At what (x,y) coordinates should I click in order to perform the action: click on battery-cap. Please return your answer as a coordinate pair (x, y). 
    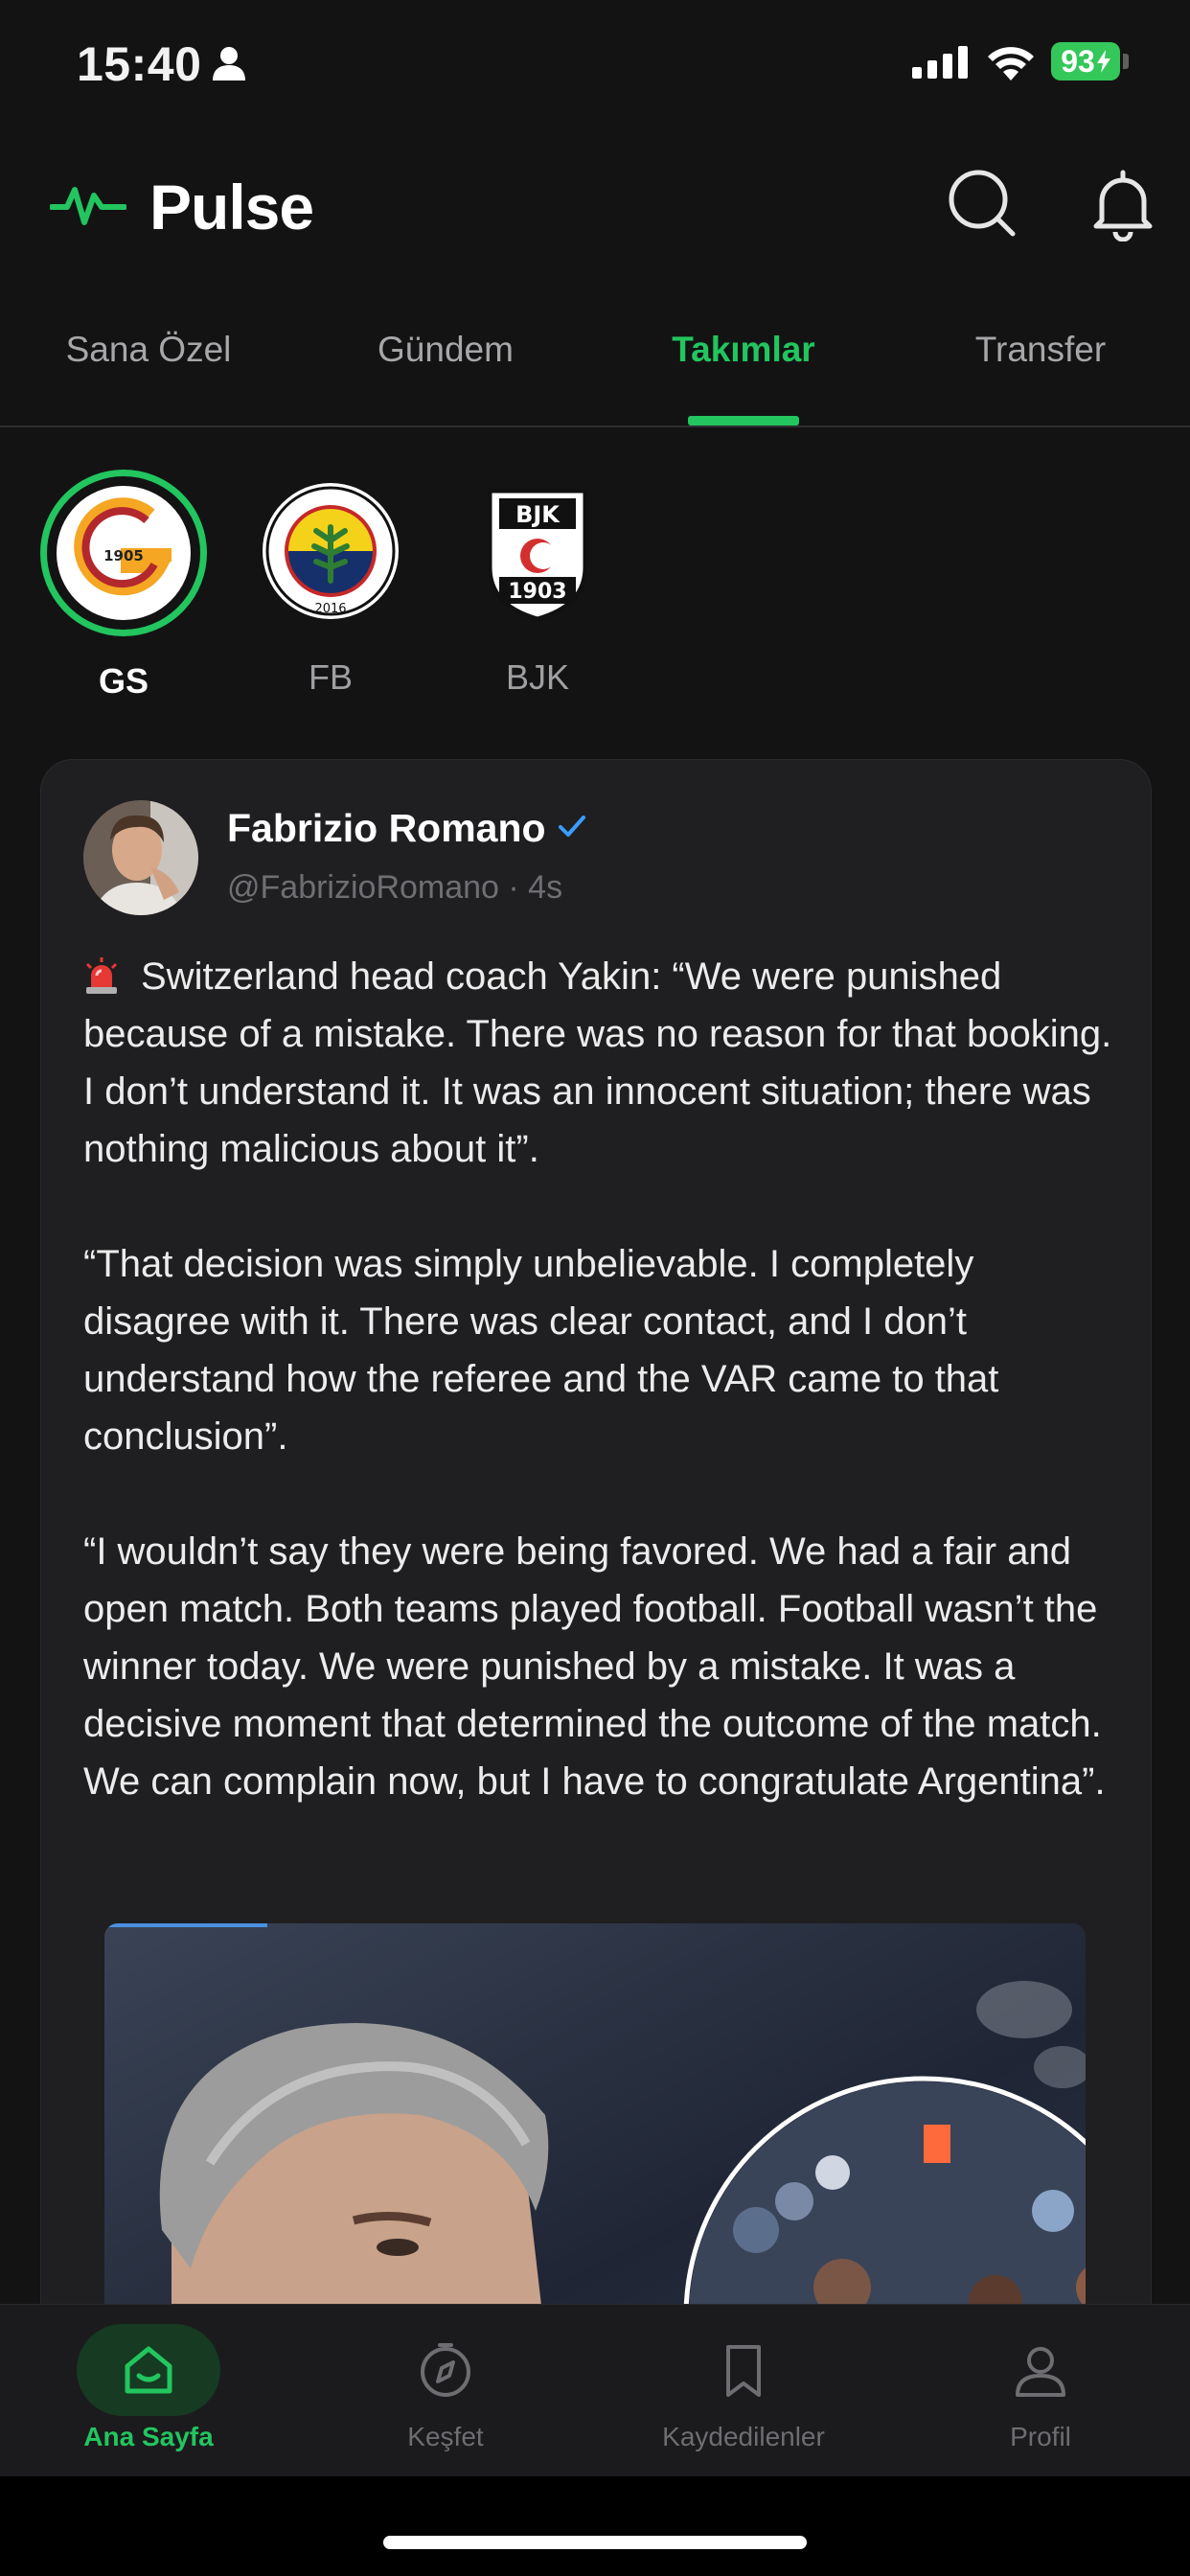
    Looking at the image, I should click on (1126, 62).